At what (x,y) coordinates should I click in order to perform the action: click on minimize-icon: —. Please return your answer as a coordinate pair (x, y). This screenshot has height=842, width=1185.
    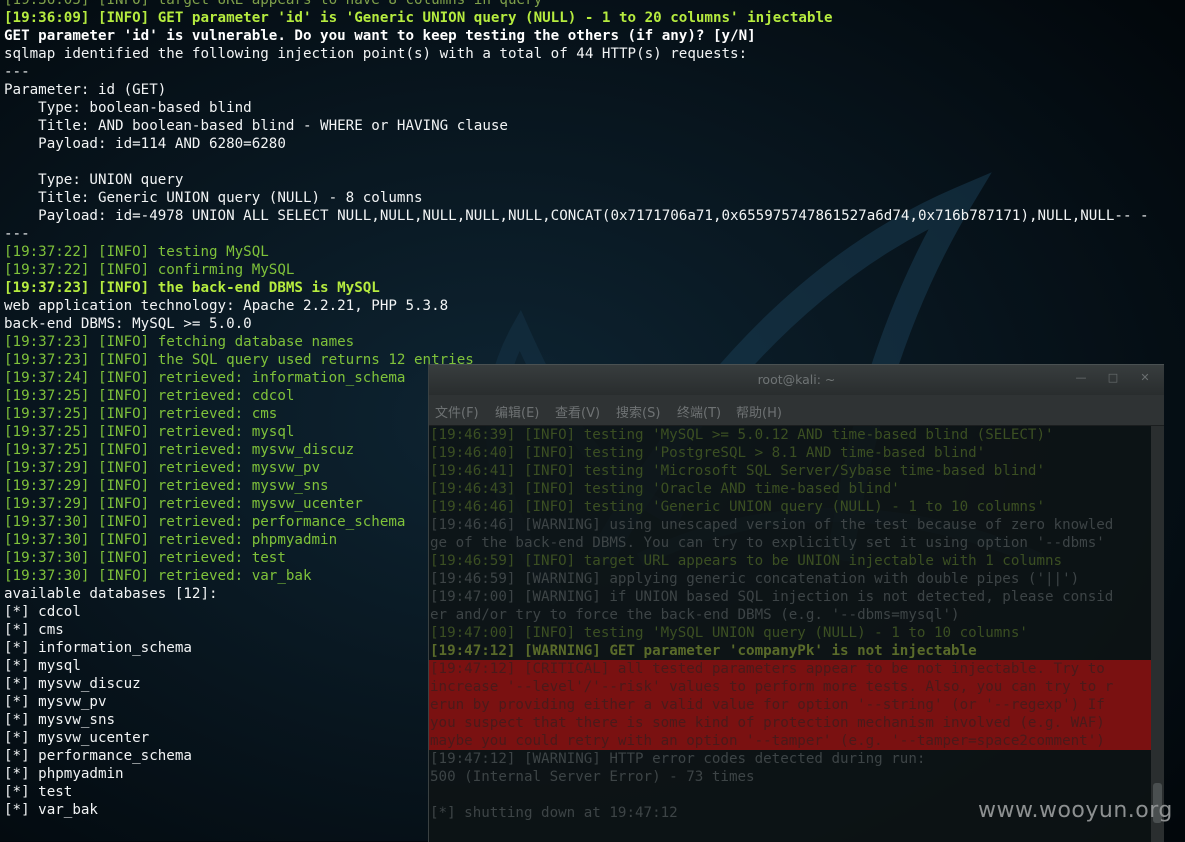
    Looking at the image, I should click on (1081, 378).